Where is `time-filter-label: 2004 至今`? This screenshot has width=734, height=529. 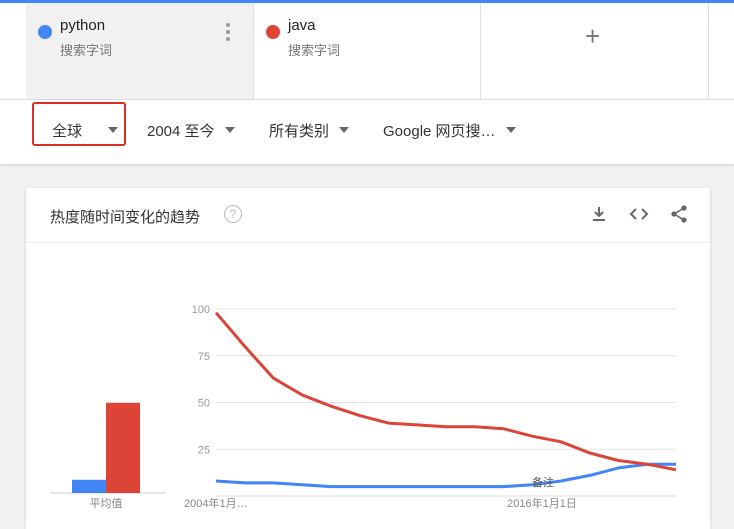 time-filter-label: 2004 至今 is located at coordinates (181, 131).